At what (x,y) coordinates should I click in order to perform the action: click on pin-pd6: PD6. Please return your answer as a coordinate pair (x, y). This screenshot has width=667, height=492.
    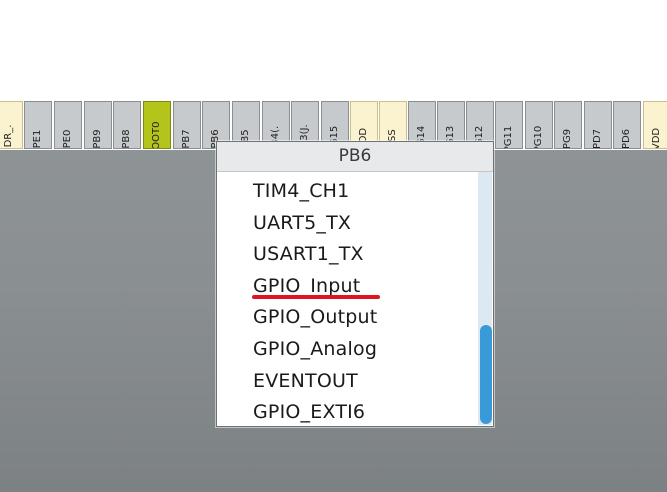
    Looking at the image, I should click on (627, 125).